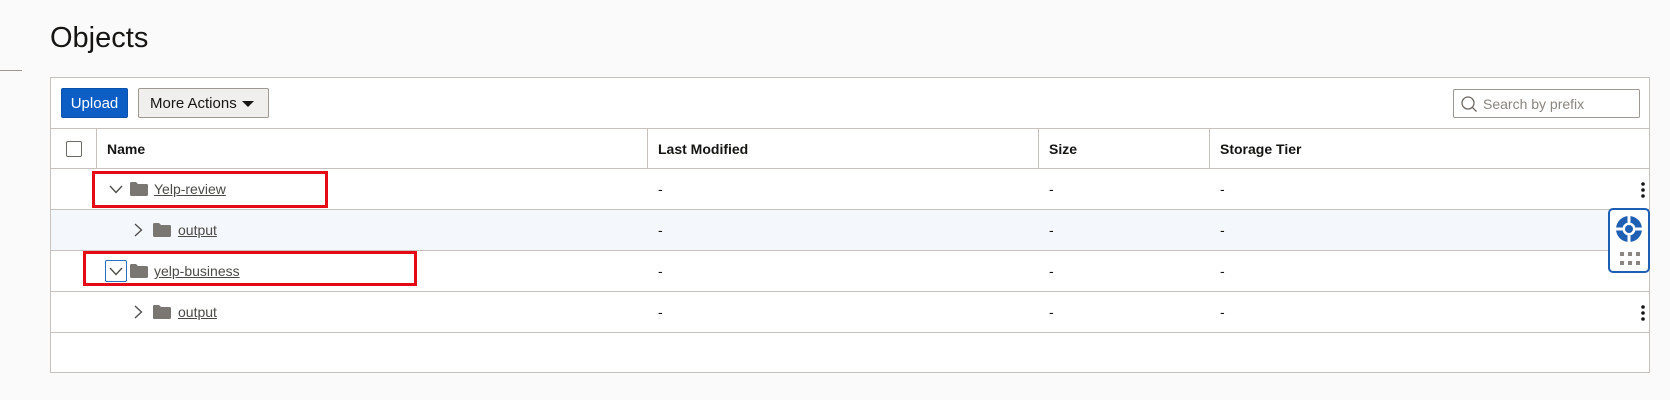 This screenshot has height=400, width=1670. Describe the element at coordinates (372, 148) in the screenshot. I see `column-header-name: Name` at that location.